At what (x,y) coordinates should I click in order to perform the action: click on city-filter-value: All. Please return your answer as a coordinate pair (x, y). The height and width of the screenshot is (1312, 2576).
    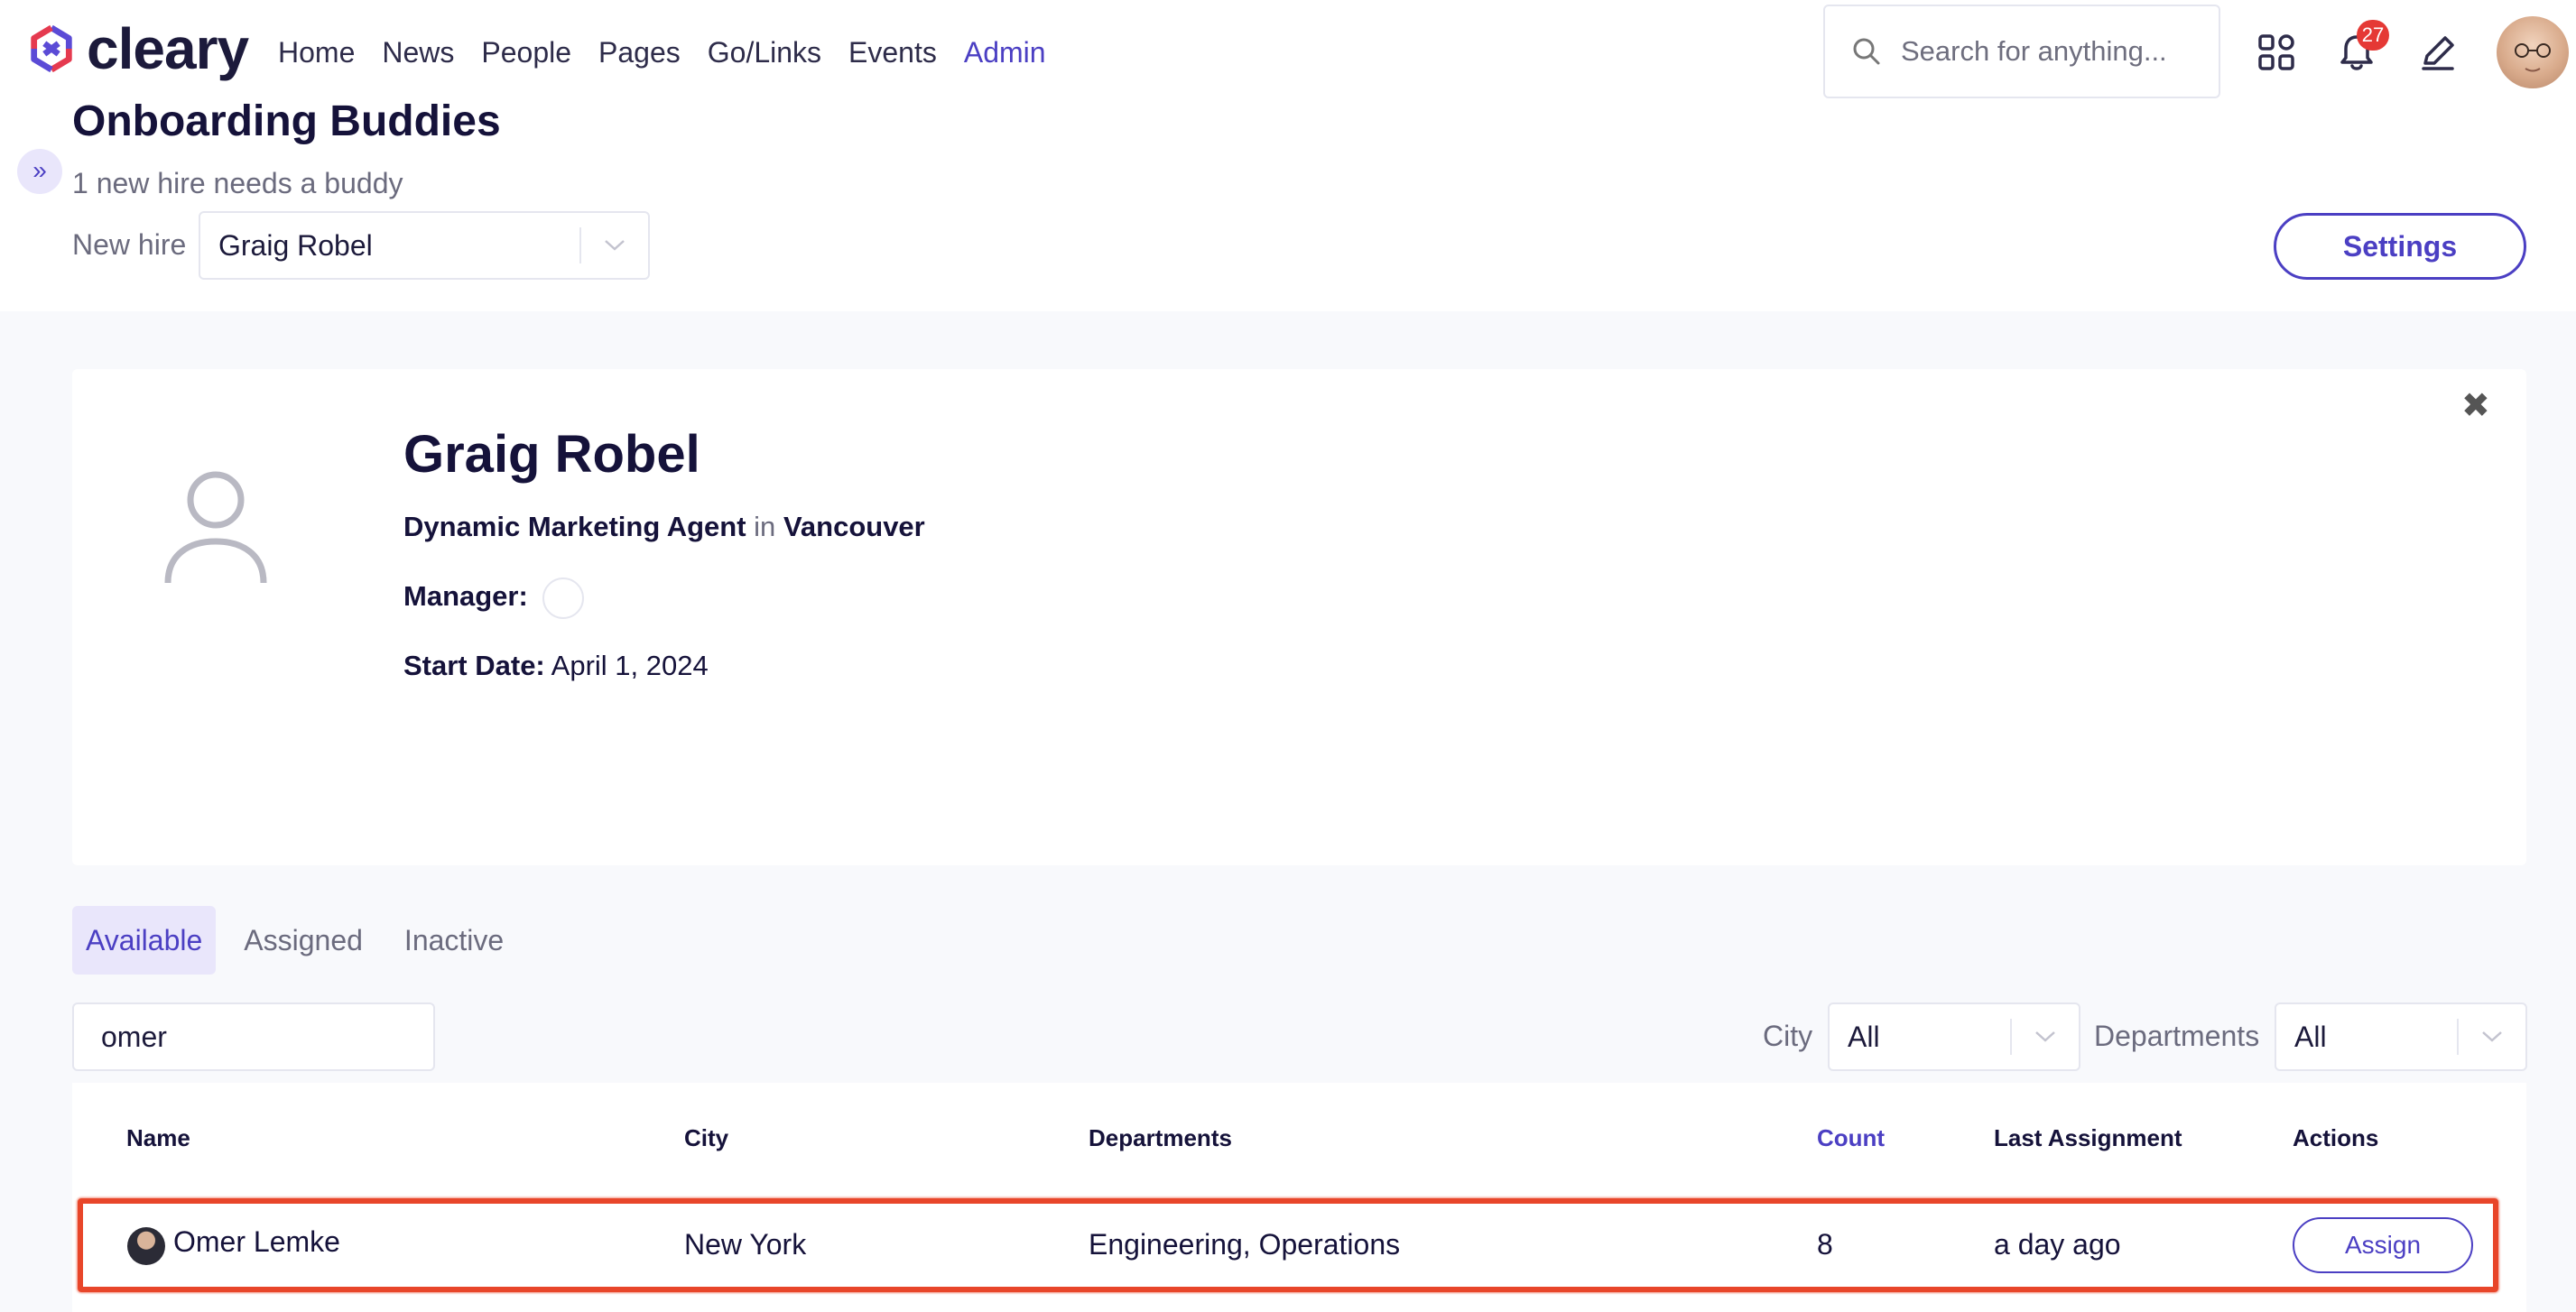
    Looking at the image, I should click on (1864, 1036).